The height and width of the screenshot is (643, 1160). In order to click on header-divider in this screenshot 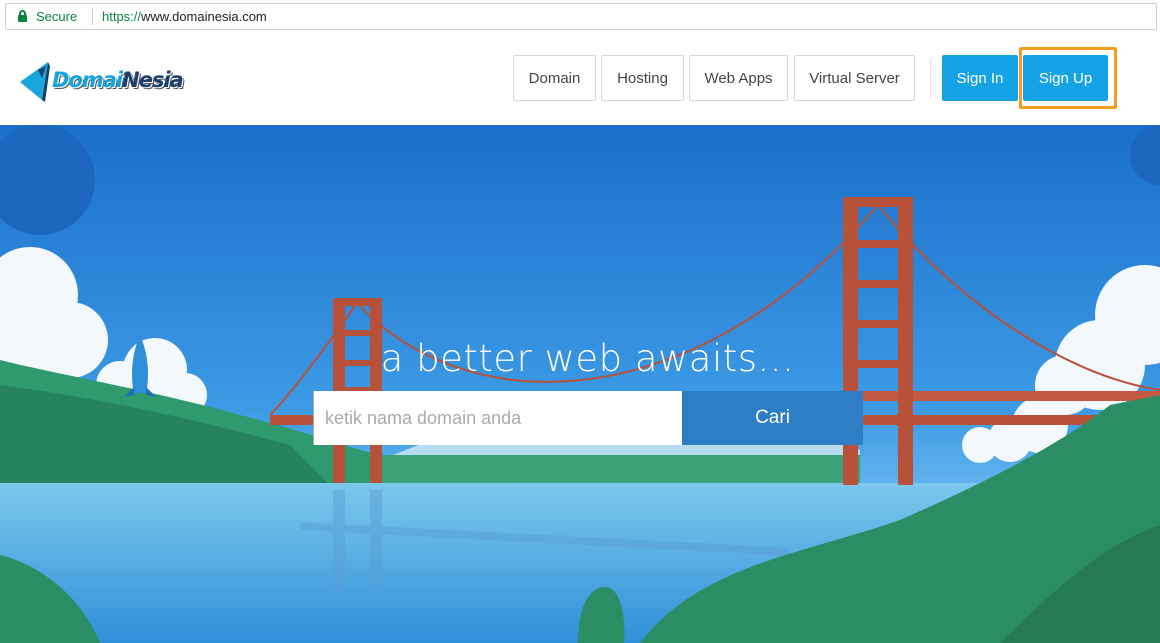, I will do `click(930, 78)`.